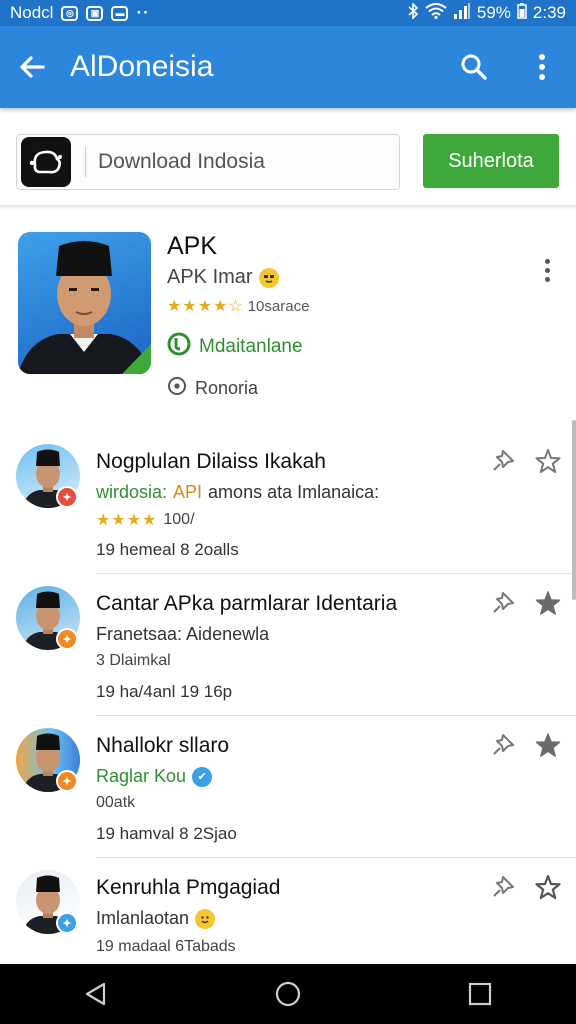 This screenshot has width=576, height=1024. I want to click on list-item-description: Imlanlaotan, so click(156, 918).